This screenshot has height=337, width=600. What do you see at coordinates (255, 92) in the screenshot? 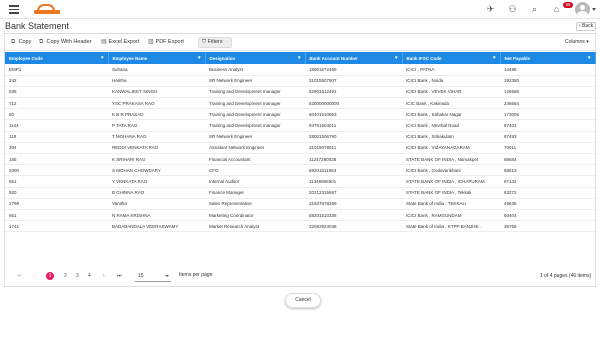
I see `table-cell: Training and Development manager` at bounding box center [255, 92].